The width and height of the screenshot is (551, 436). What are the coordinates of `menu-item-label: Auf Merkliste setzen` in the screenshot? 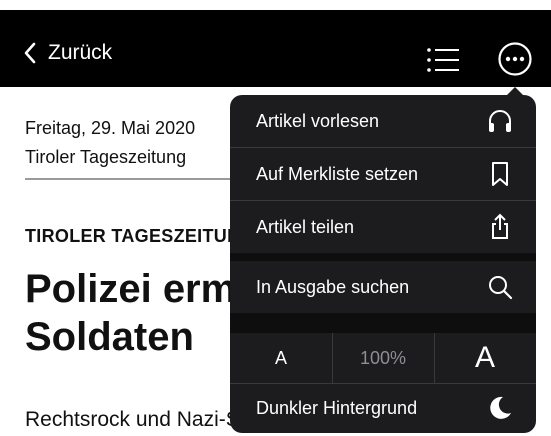 It's located at (337, 173).